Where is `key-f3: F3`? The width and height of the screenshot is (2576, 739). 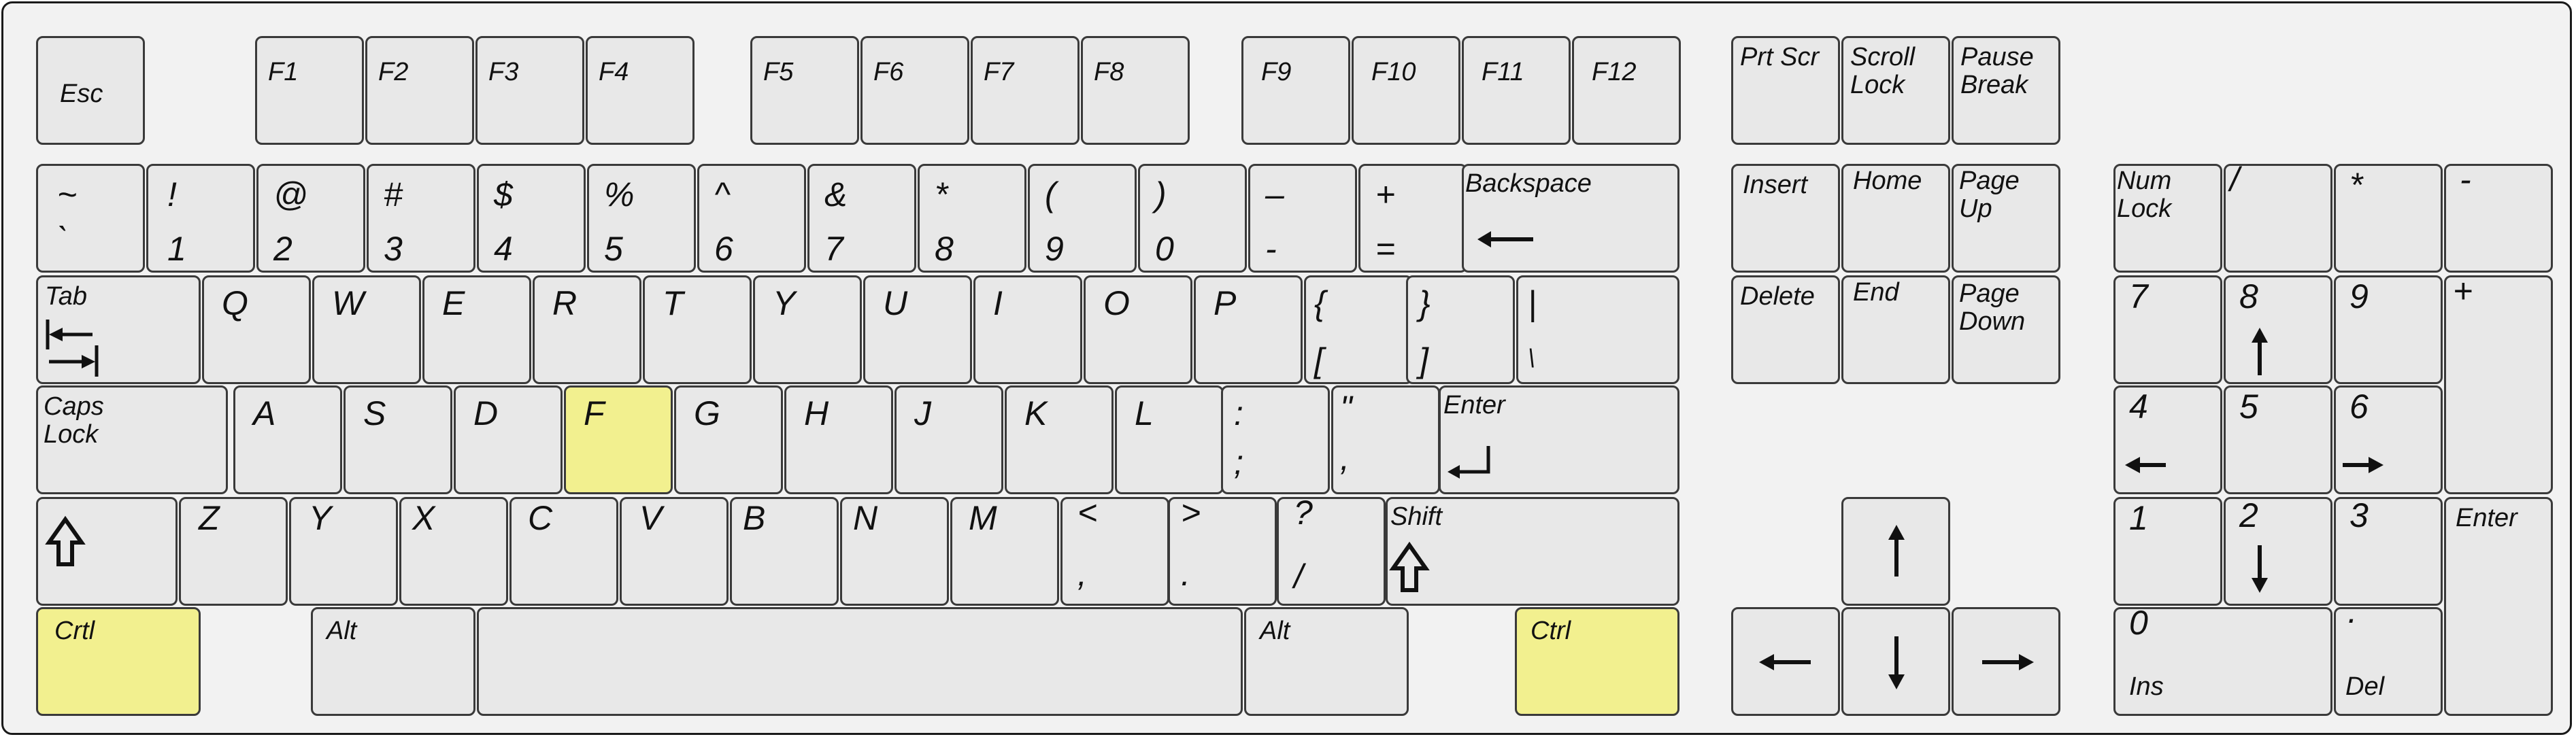
key-f3: F3 is located at coordinates (529, 90).